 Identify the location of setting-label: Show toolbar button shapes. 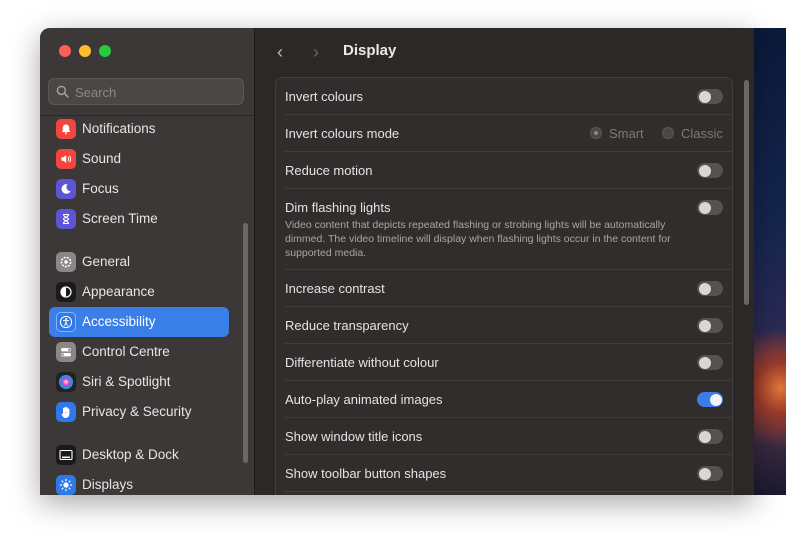
(366, 473).